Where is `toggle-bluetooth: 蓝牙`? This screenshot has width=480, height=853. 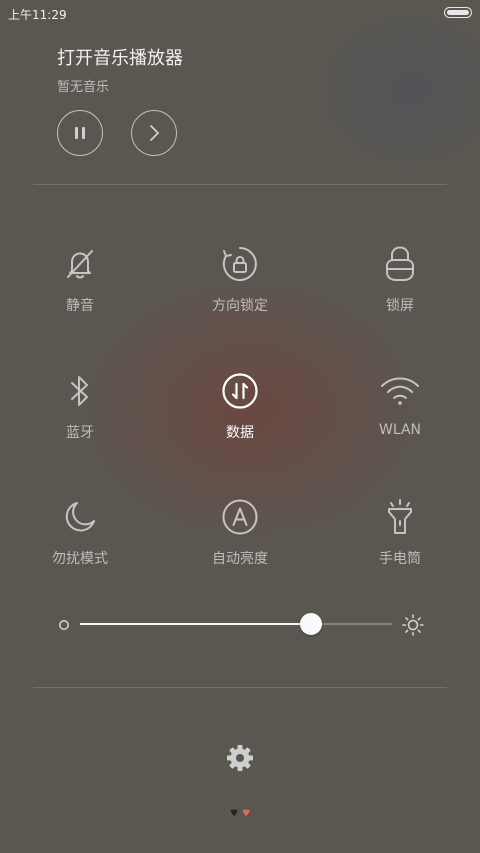 toggle-bluetooth: 蓝牙 is located at coordinates (80, 406).